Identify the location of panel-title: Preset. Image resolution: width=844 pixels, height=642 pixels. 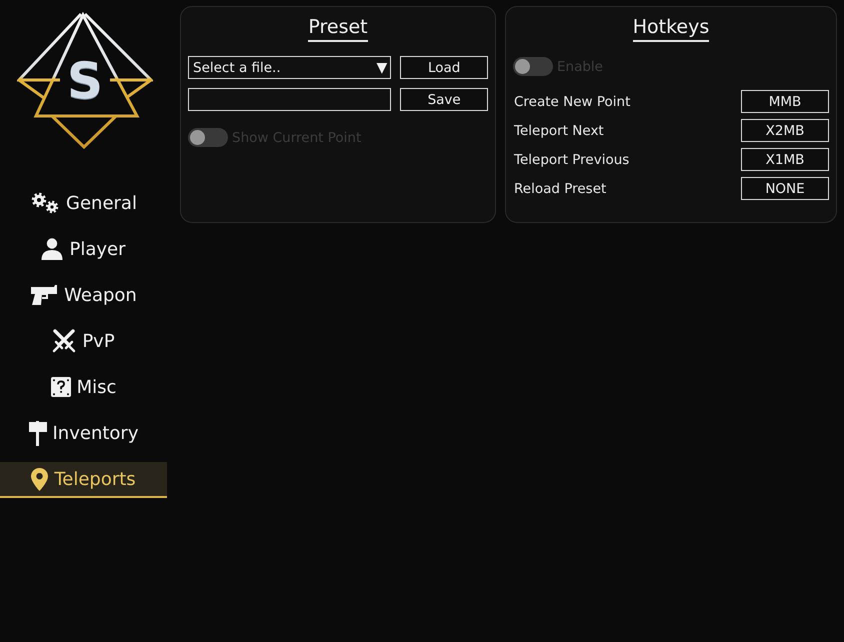
(338, 28).